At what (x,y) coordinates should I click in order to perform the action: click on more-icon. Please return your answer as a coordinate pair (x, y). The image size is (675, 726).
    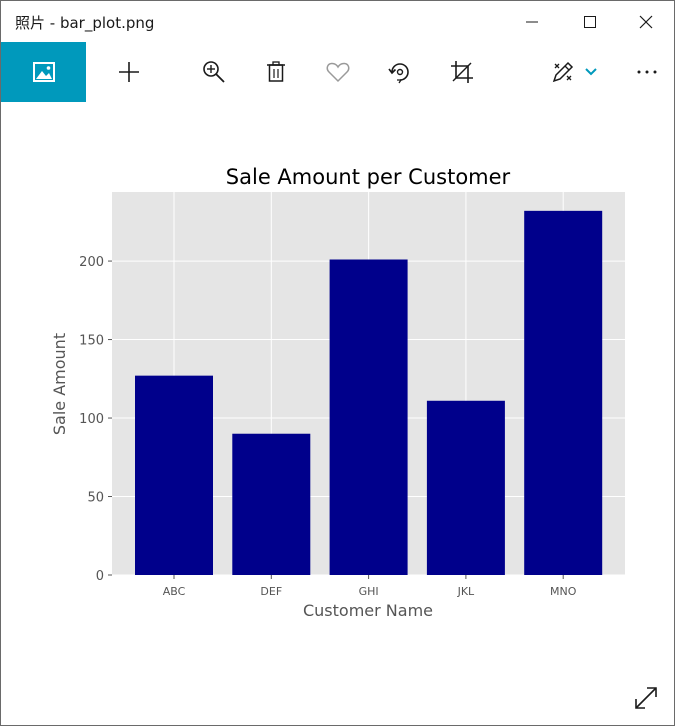
    Looking at the image, I should click on (647, 72).